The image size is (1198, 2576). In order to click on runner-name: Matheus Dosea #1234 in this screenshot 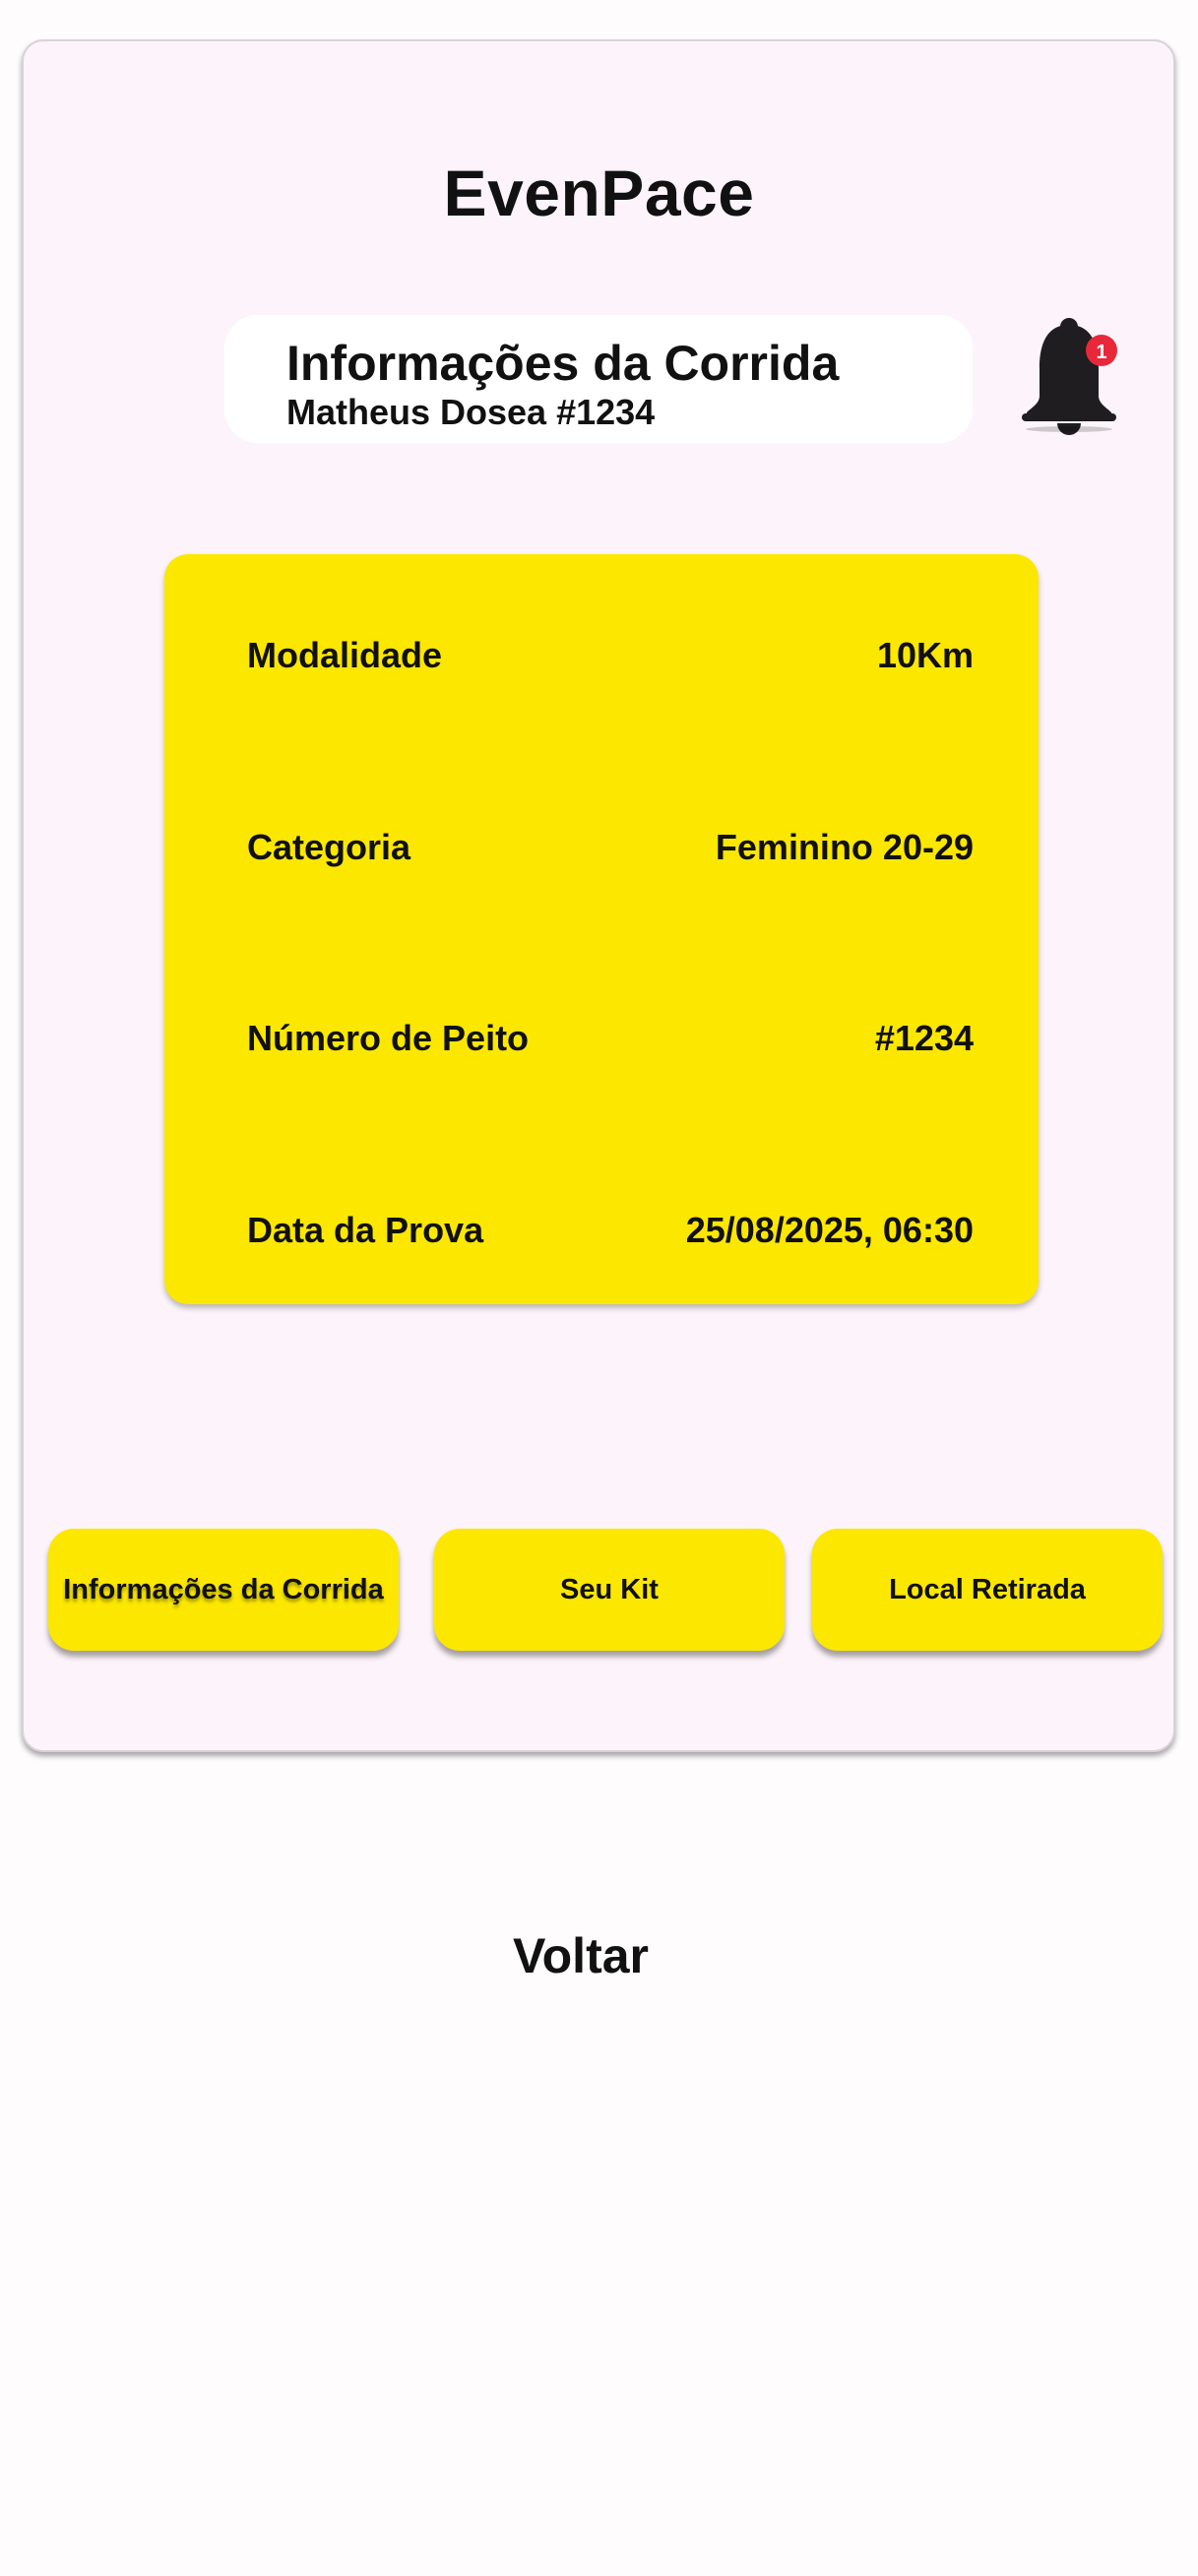, I will do `click(471, 412)`.